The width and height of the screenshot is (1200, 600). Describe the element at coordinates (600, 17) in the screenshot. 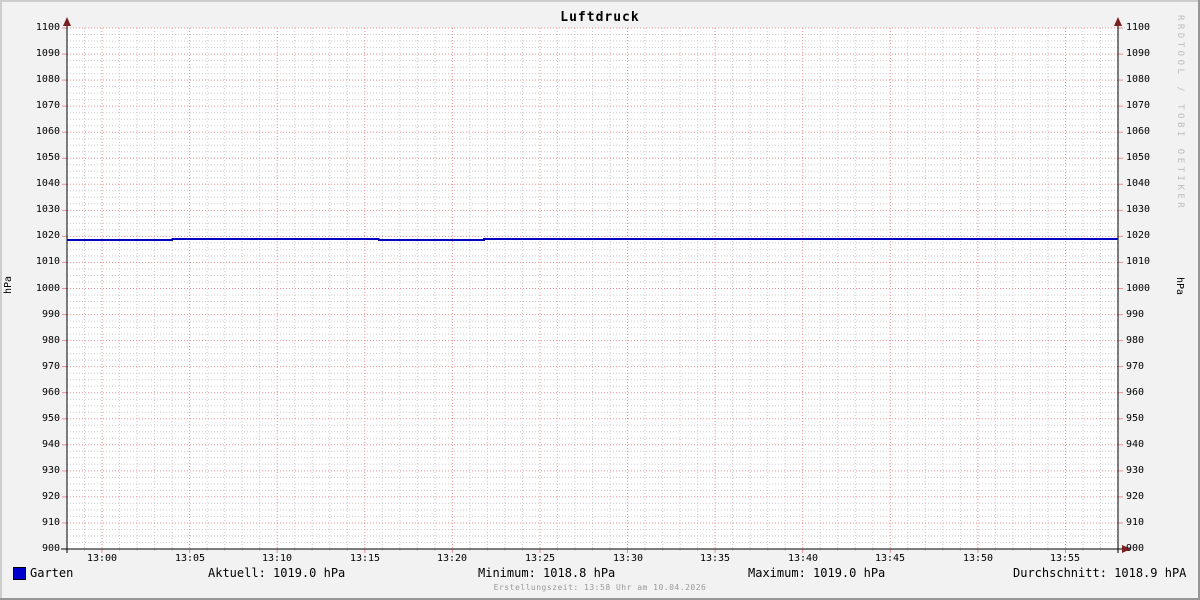

I see `chart-title: Luftdruck` at that location.